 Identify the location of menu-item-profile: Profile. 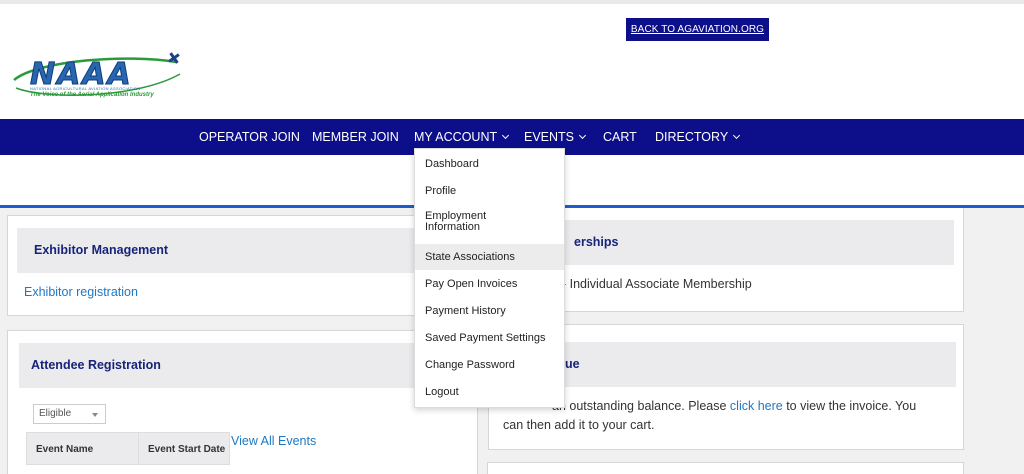
(489, 191).